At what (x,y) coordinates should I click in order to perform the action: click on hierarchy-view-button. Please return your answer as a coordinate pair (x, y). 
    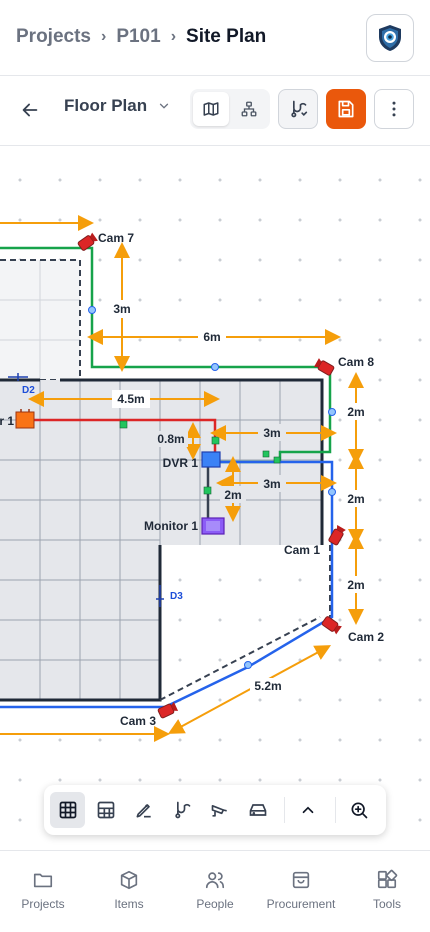
    Looking at the image, I should click on (250, 109).